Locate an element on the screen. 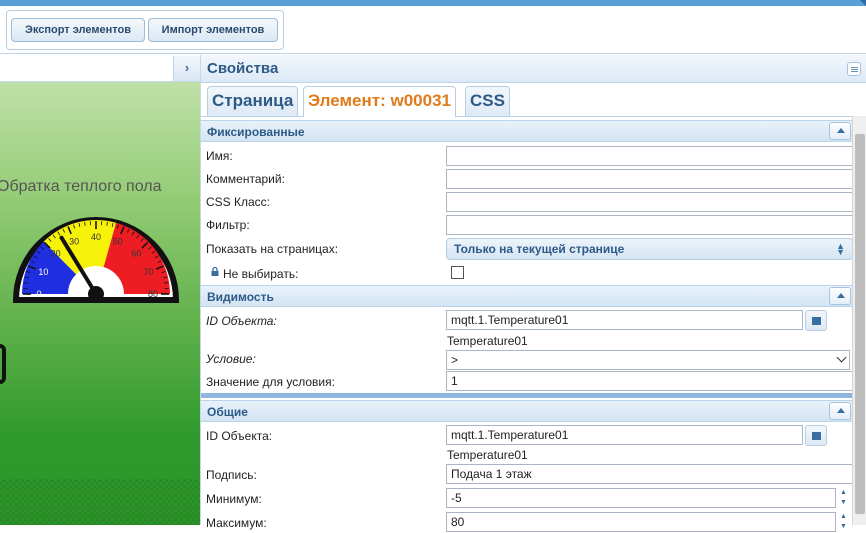 The width and height of the screenshot is (866, 533). caption-field: Подача 1 этаж is located at coordinates (649, 474).